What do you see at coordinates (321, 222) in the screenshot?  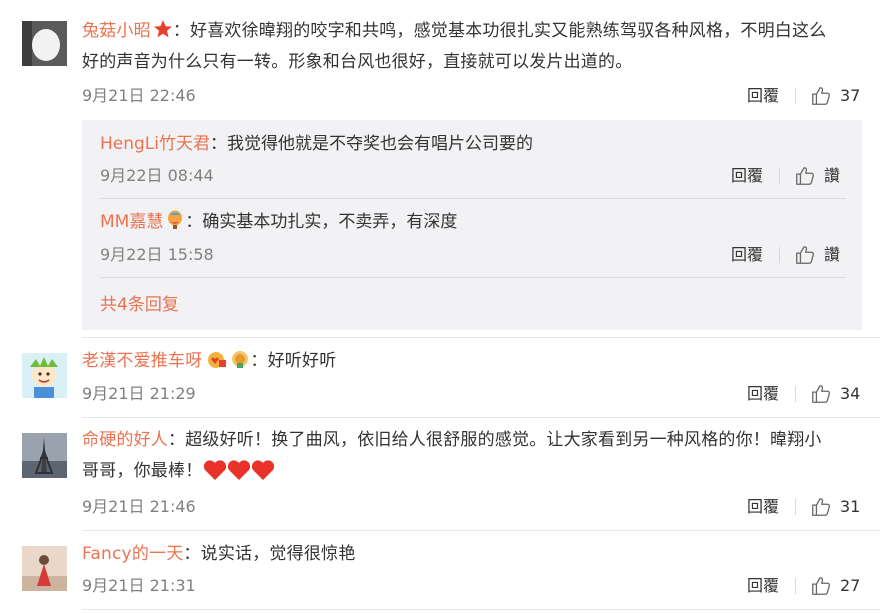 I see `reply-text: ：确实基本功扎实，不卖弄，有深度` at bounding box center [321, 222].